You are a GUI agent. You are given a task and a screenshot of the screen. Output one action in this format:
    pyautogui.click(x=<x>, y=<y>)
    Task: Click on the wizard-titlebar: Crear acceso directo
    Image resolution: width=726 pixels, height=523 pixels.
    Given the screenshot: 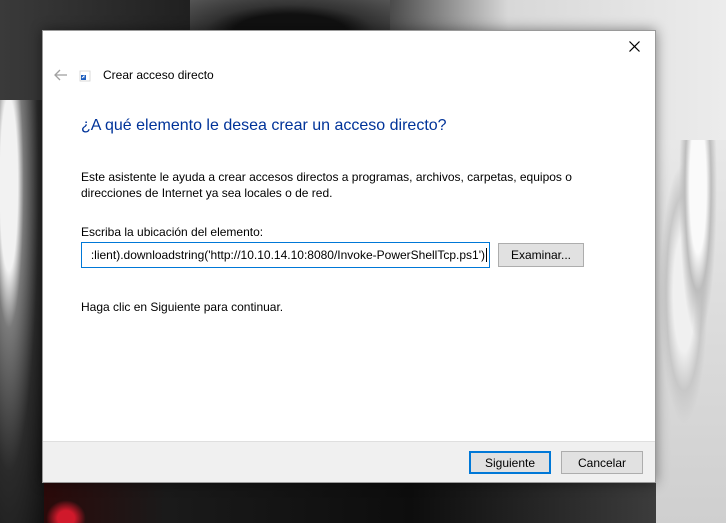 What is the action you would take?
    pyautogui.click(x=132, y=75)
    